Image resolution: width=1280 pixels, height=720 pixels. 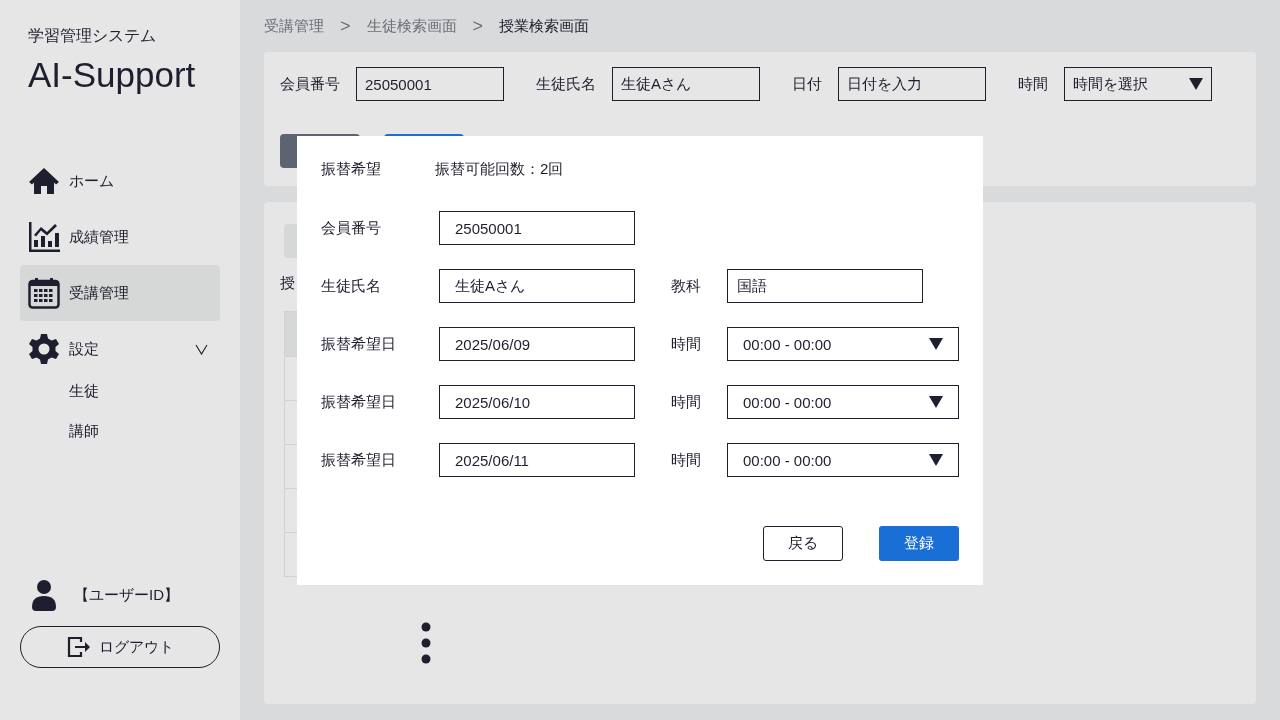 What do you see at coordinates (294, 26) in the screenshot?
I see `breadcrumb-item: 受講管理` at bounding box center [294, 26].